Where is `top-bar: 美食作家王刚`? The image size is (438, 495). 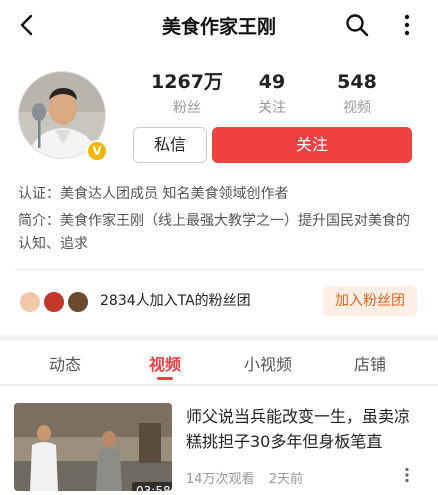 top-bar: 美食作家王刚 is located at coordinates (219, 25).